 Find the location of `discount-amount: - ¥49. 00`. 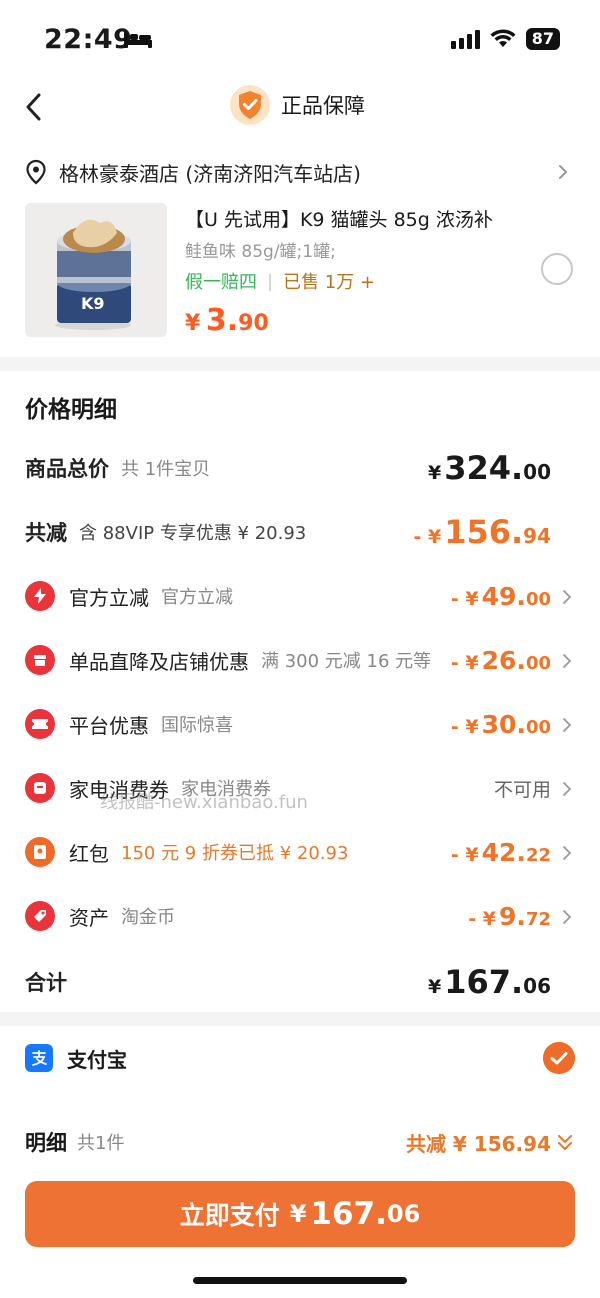

discount-amount: - ¥49. 00 is located at coordinates (500, 596).